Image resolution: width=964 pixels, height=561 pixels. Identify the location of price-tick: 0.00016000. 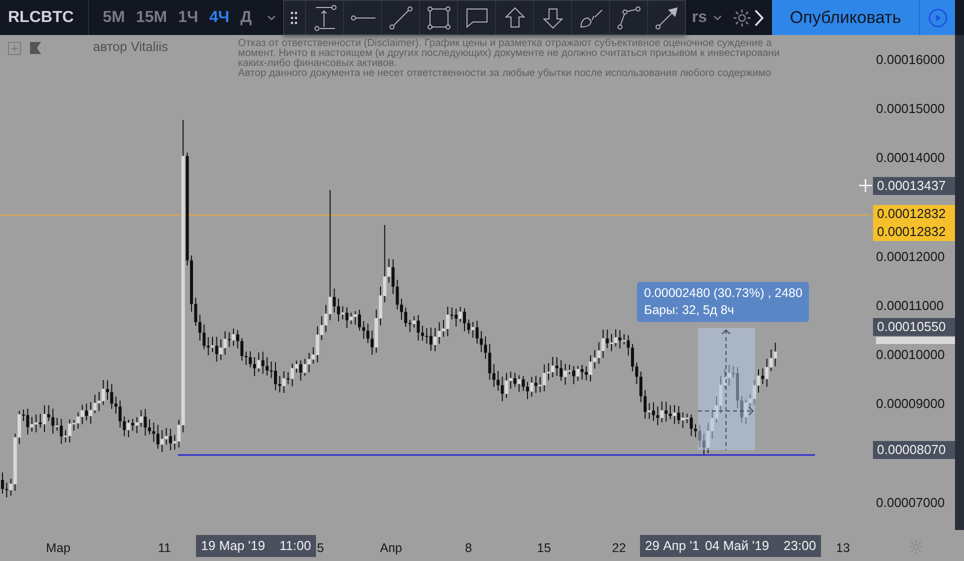
(910, 59).